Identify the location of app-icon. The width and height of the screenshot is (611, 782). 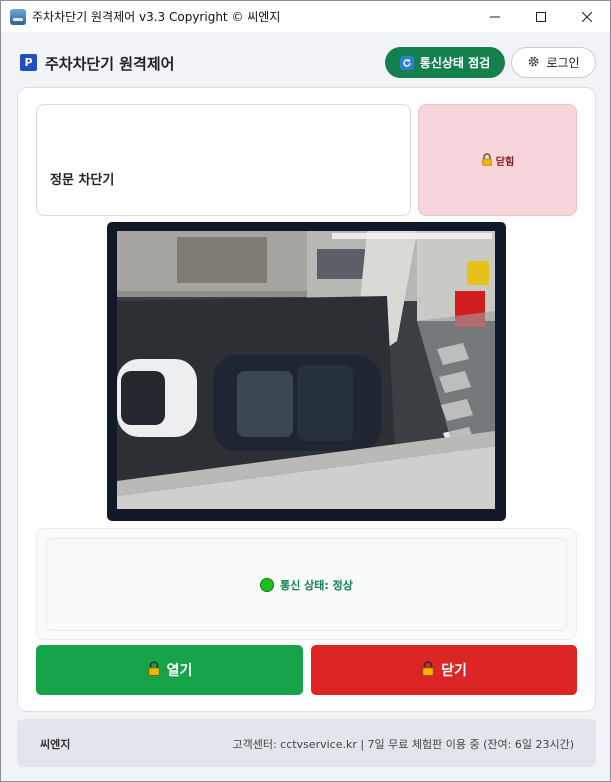
(18, 16).